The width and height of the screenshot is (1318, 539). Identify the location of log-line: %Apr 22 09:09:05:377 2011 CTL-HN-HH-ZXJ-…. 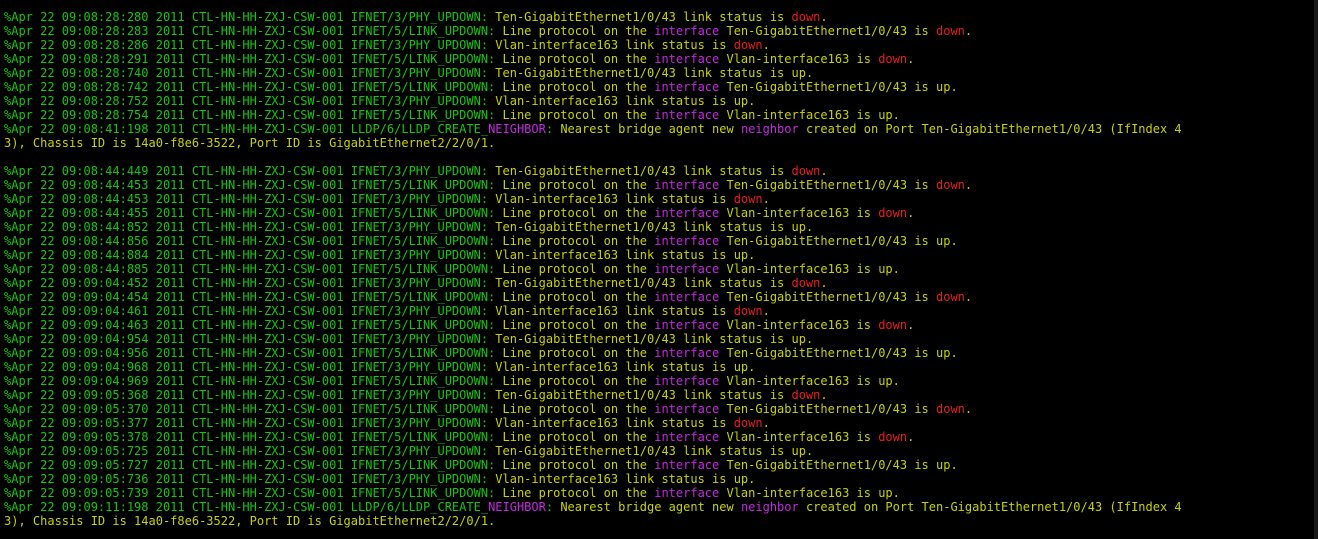
(657, 423).